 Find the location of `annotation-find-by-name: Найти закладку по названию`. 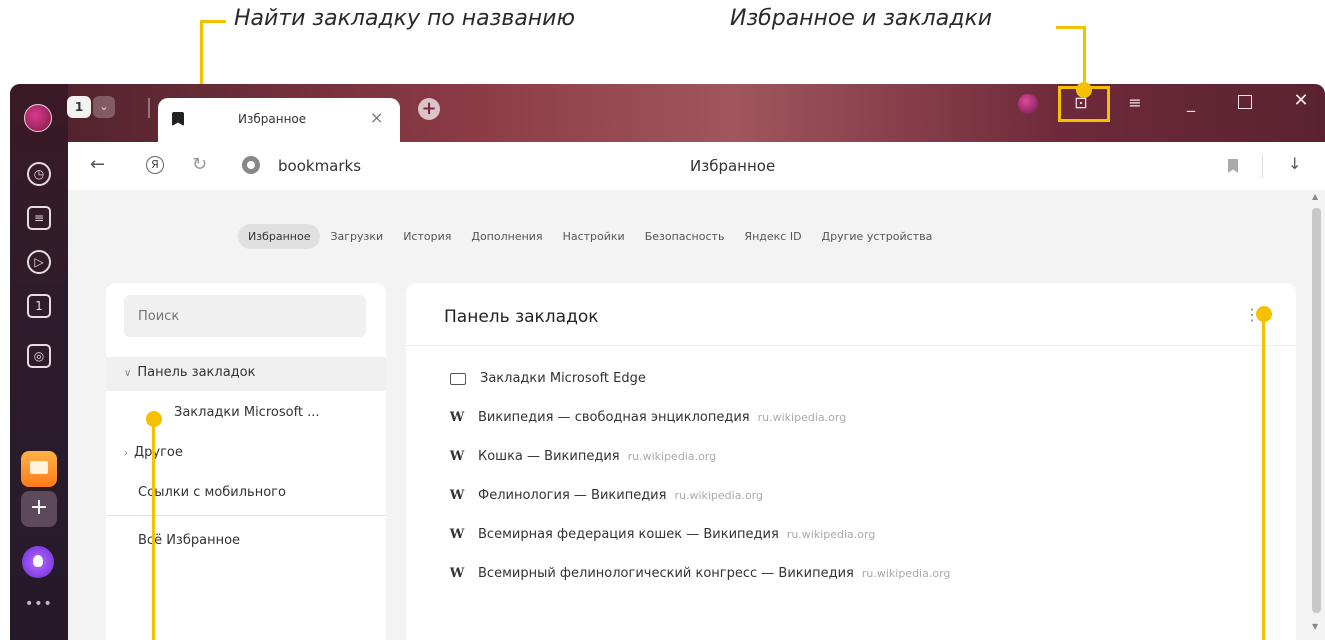

annotation-find-by-name: Найти закладку по названию is located at coordinates (404, 18).